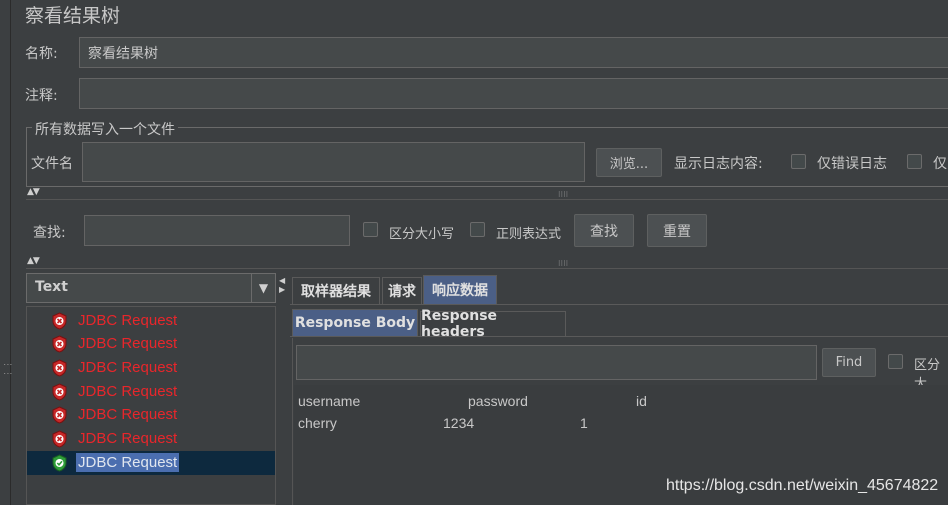 The width and height of the screenshot is (948, 505). What do you see at coordinates (641, 401) in the screenshot?
I see `response-header-id: id` at bounding box center [641, 401].